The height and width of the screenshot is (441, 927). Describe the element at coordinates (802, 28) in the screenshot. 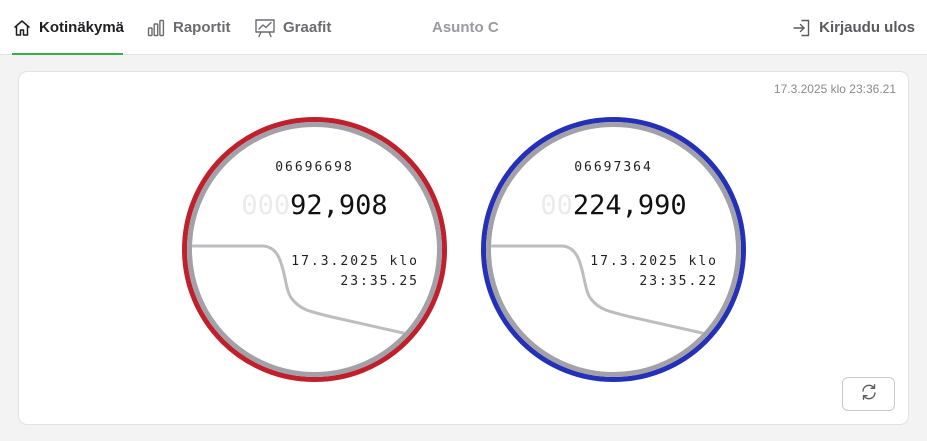

I see `logout-icon` at that location.